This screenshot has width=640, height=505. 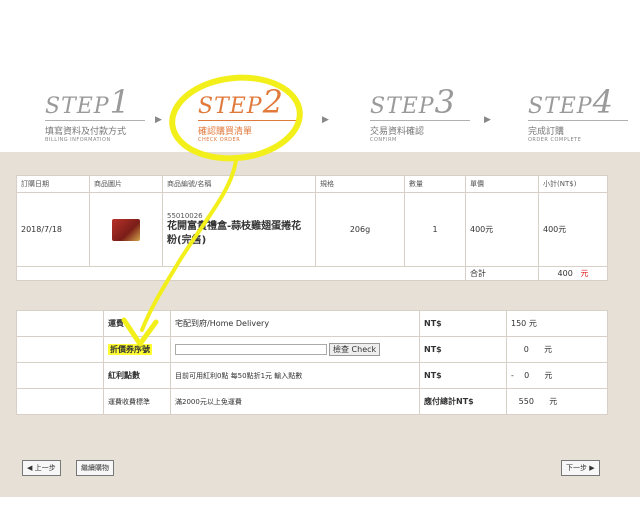 What do you see at coordinates (463, 401) in the screenshot?
I see `grand-total-label: 應付總計NT$` at bounding box center [463, 401].